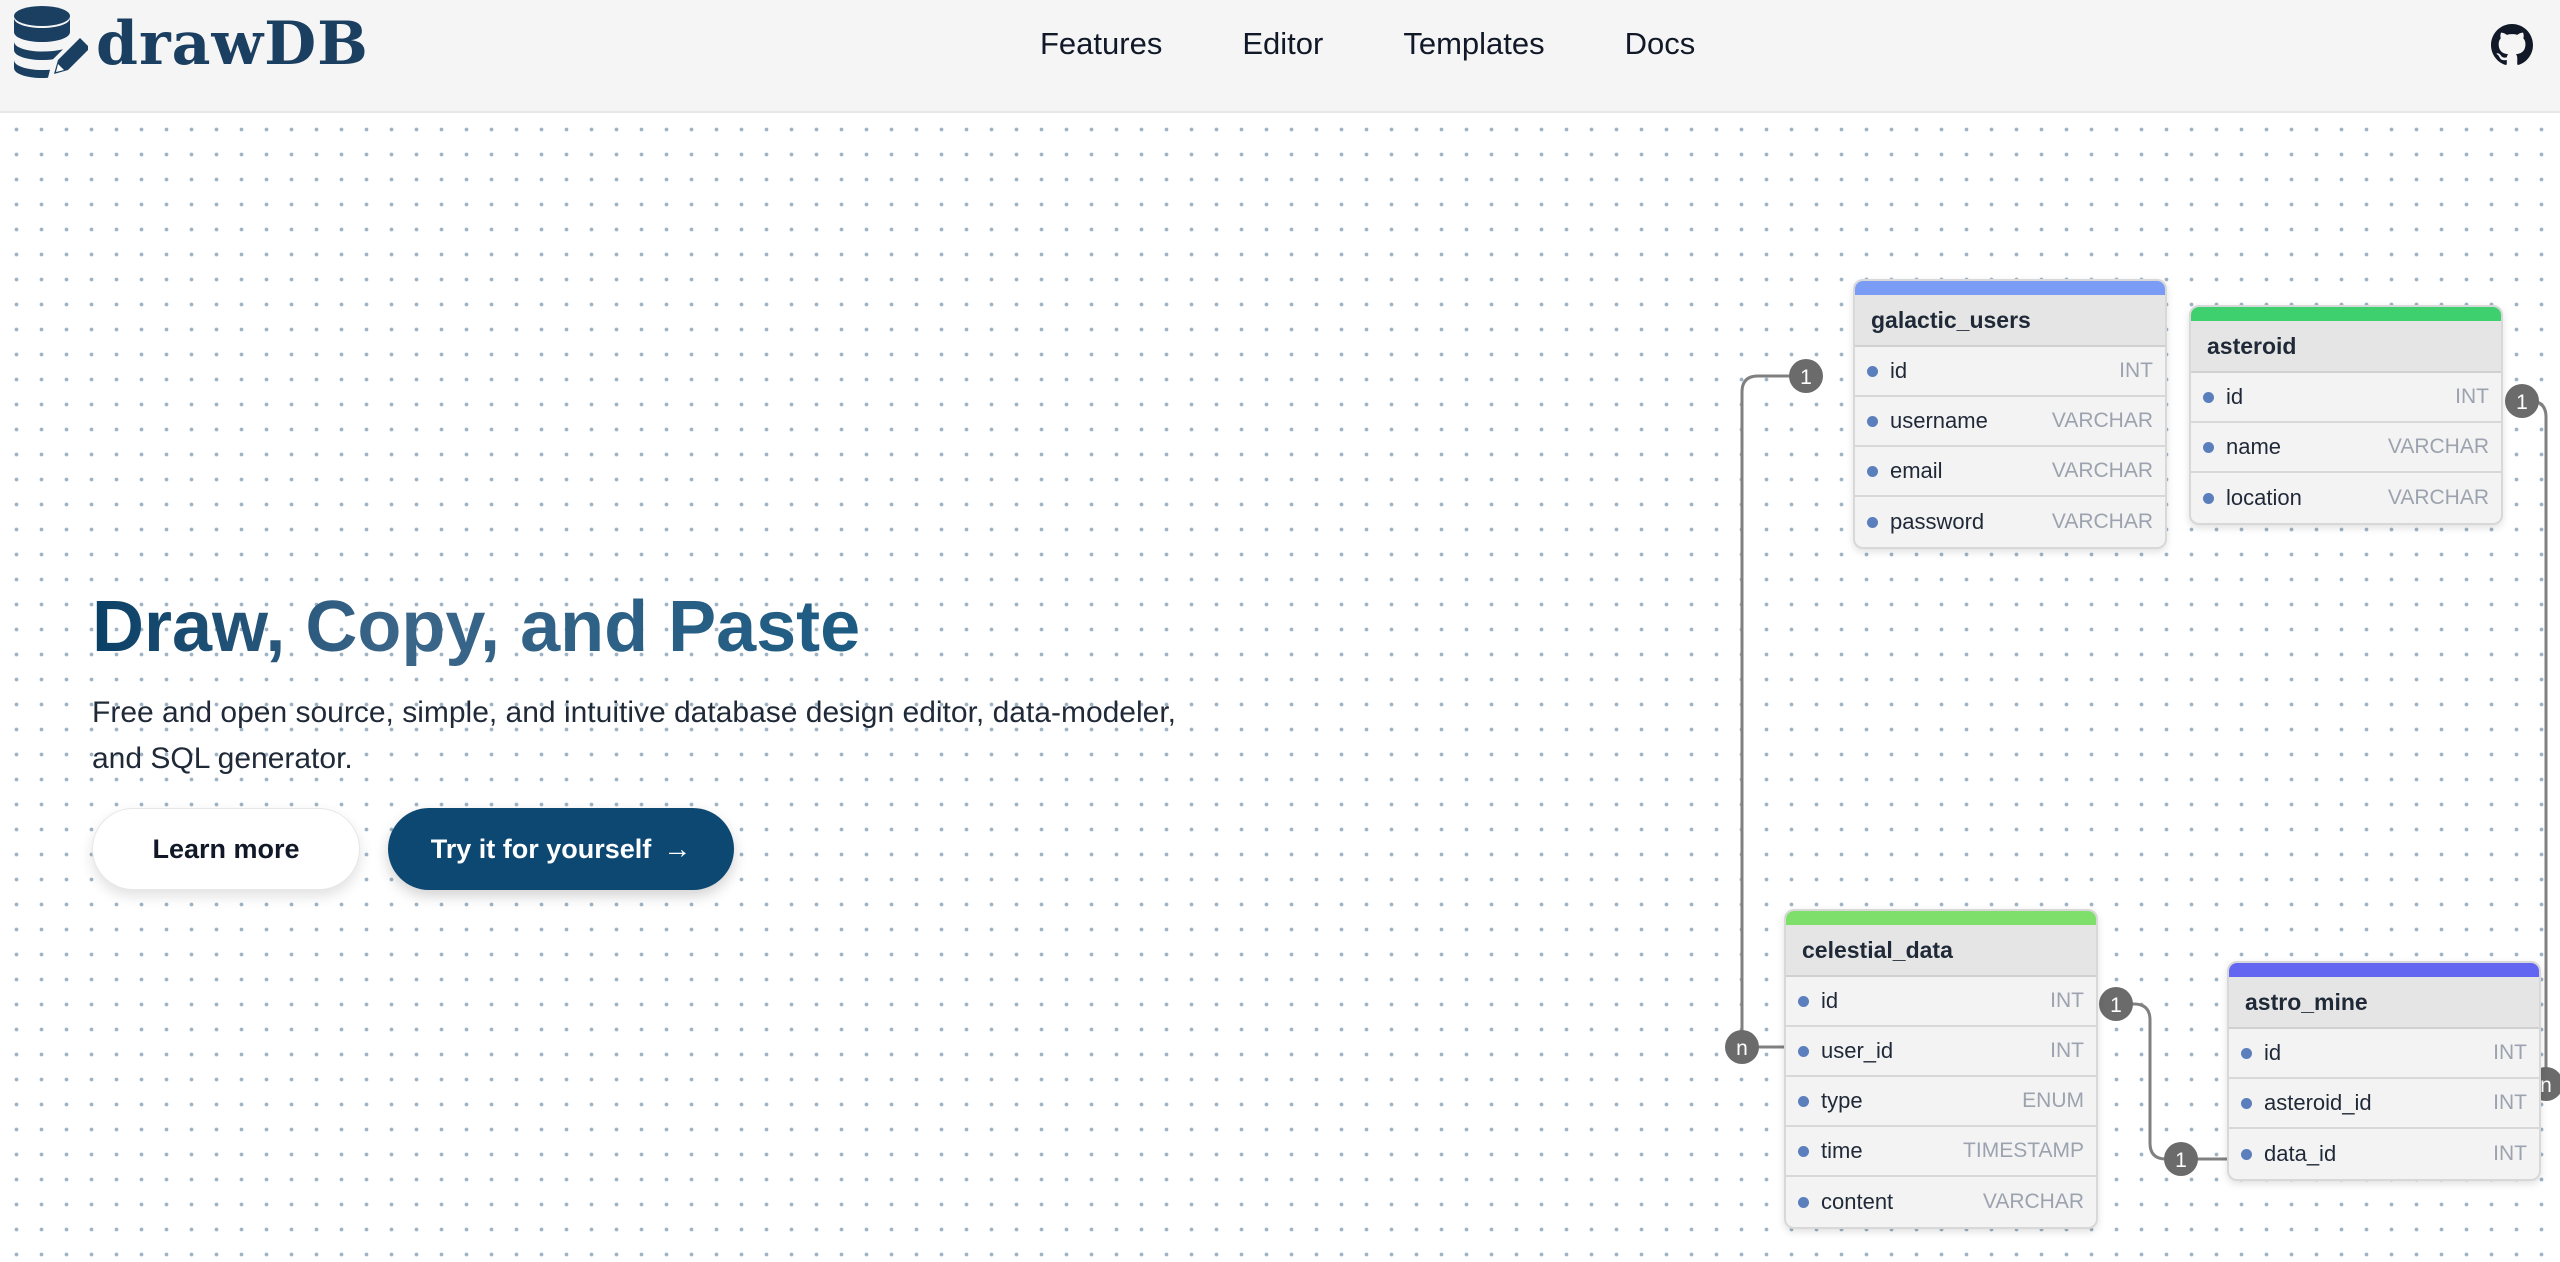 Image resolution: width=2560 pixels, height=1262 pixels. Describe the element at coordinates (2254, 446) in the screenshot. I see `field-name: name` at that location.